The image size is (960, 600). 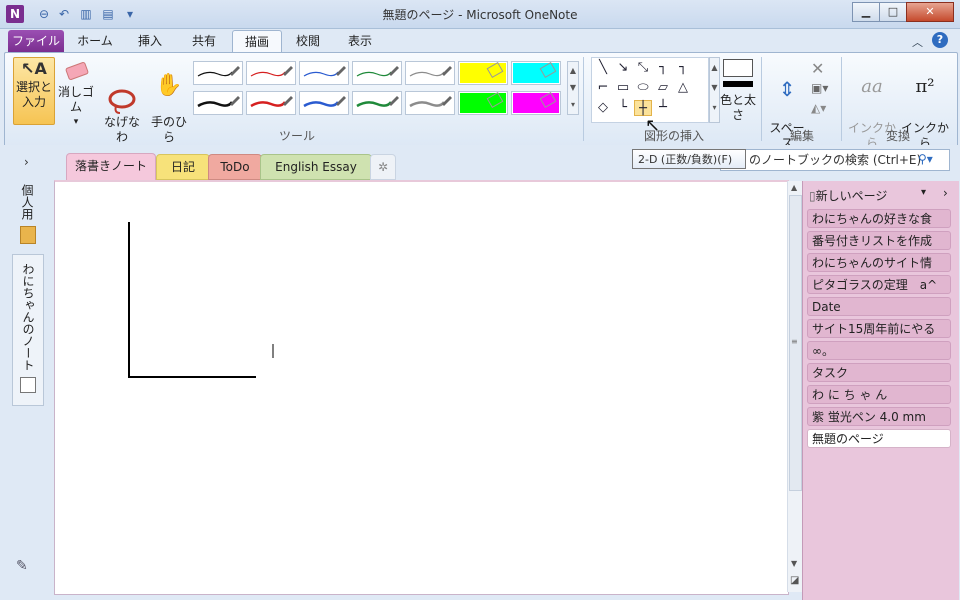 What do you see at coordinates (183, 167) in the screenshot?
I see `section-tab-nikki: 日記` at bounding box center [183, 167].